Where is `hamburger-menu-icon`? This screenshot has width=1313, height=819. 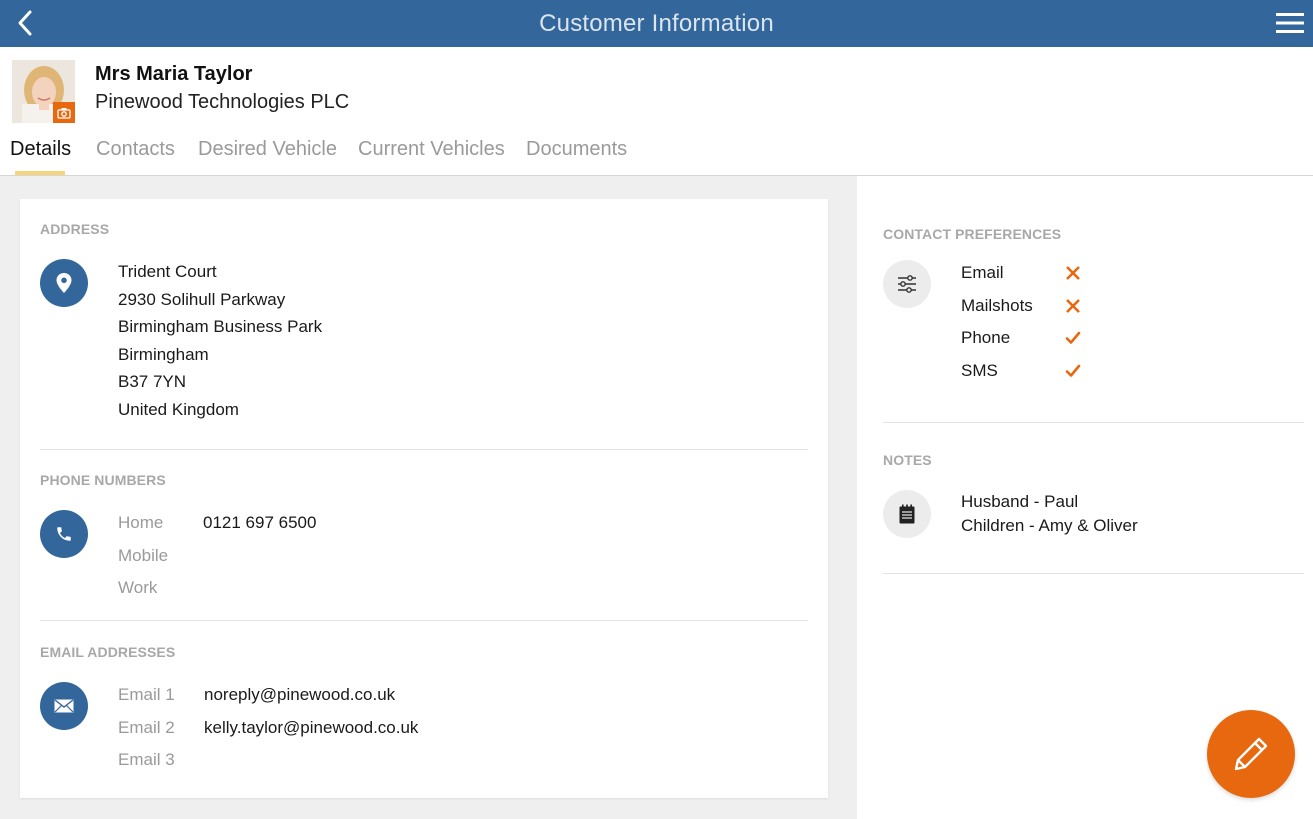
hamburger-menu-icon is located at coordinates (1290, 23).